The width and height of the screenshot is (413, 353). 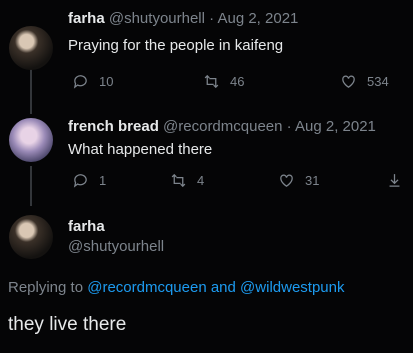 I want to click on like-count: 31, so click(x=312, y=180).